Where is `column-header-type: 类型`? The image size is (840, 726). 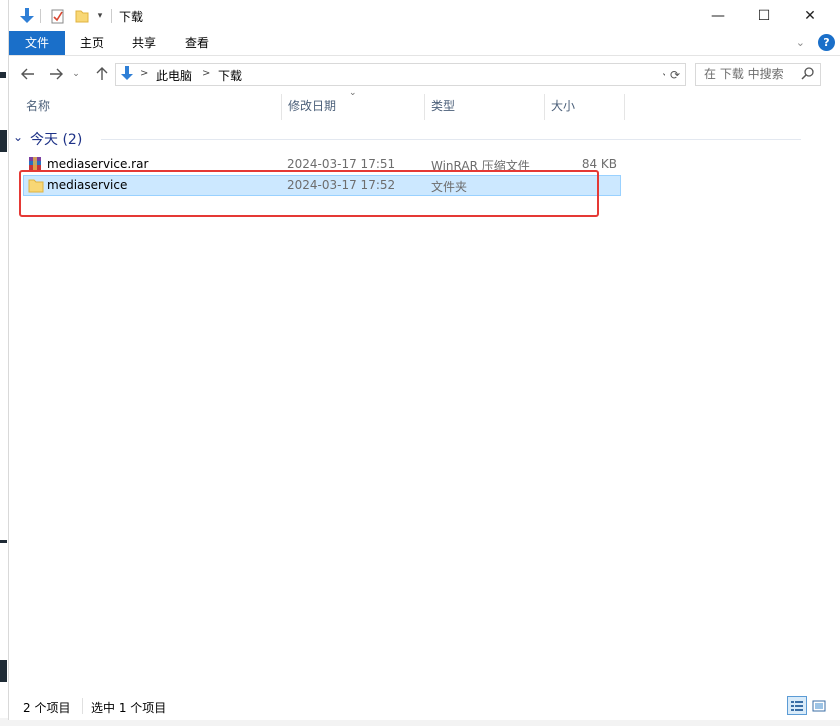
column-header-type: 类型 is located at coordinates (485, 107).